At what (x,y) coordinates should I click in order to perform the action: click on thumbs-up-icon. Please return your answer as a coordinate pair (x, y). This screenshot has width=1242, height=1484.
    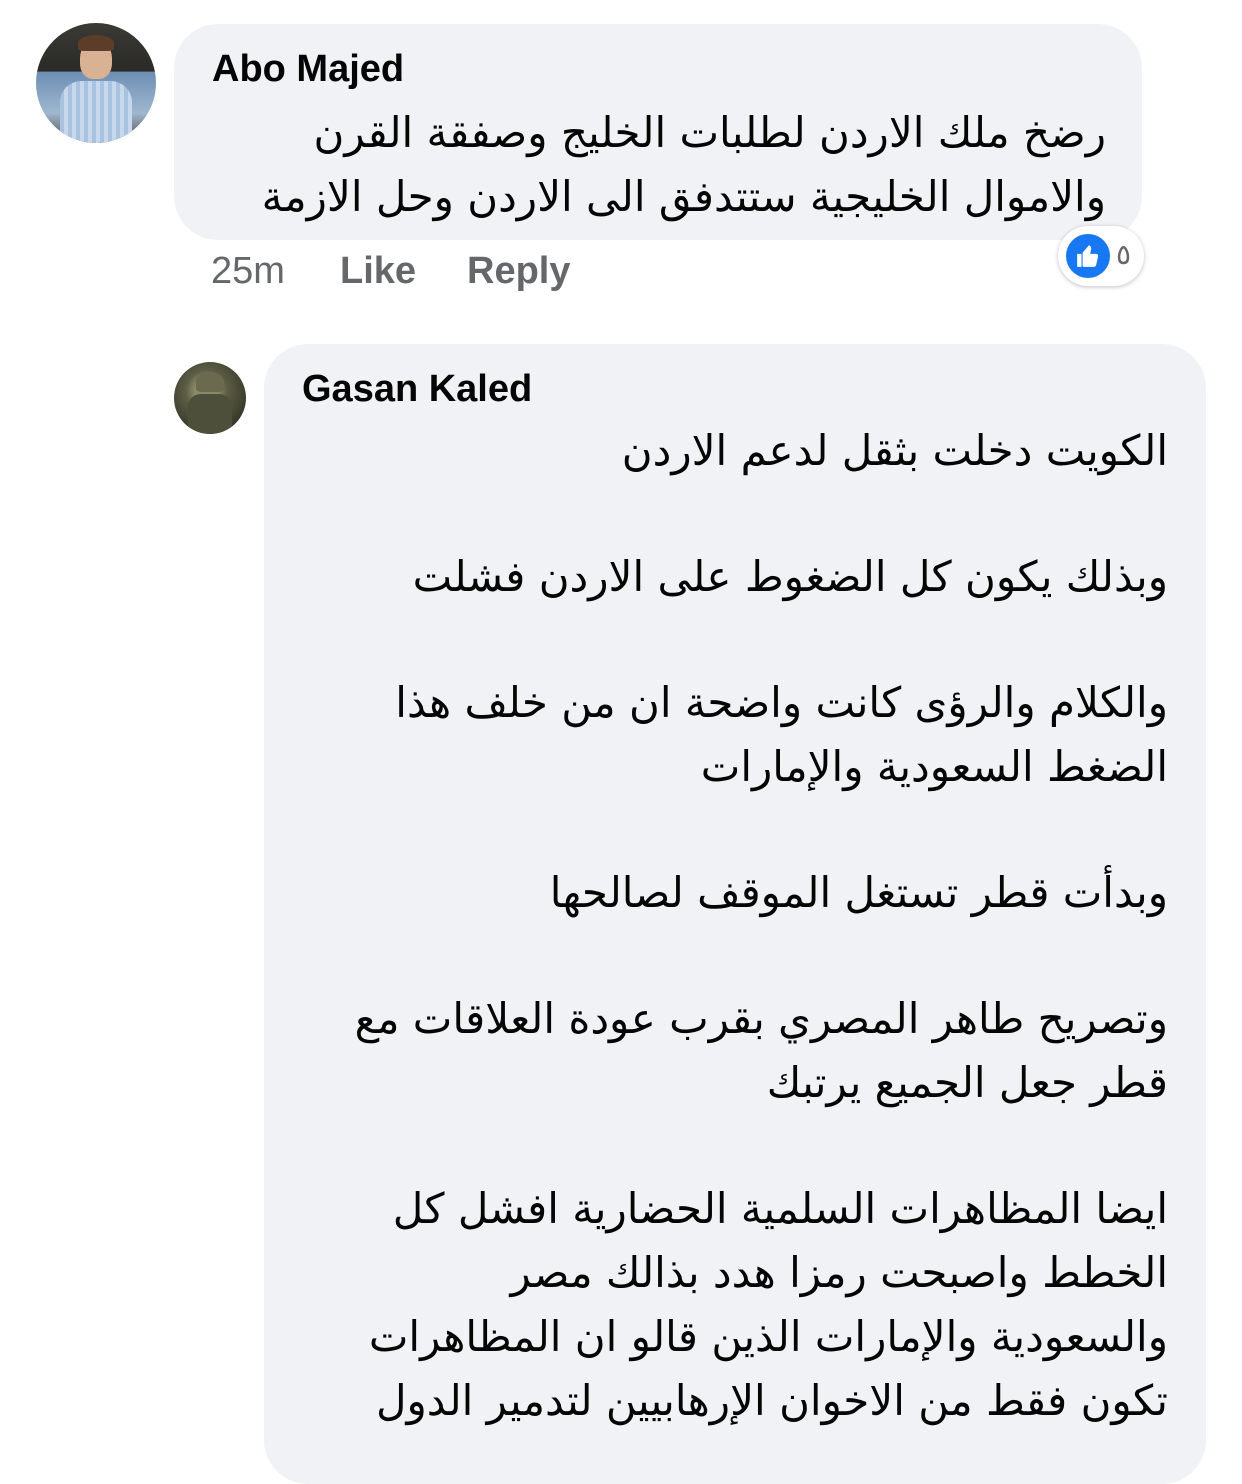
    Looking at the image, I should click on (1088, 256).